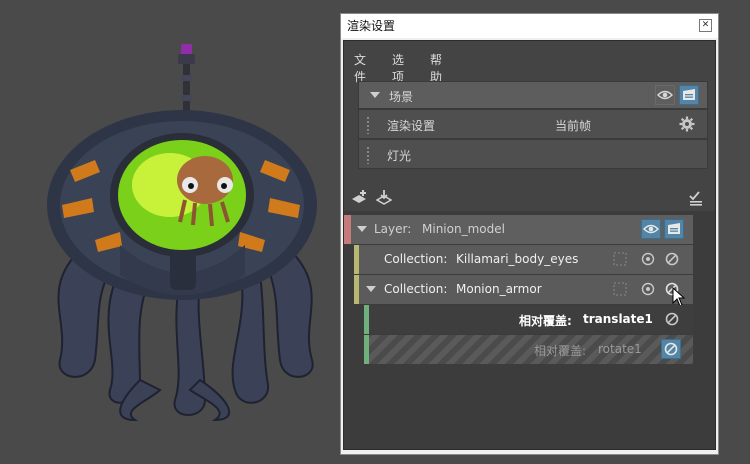 The image size is (750, 464). What do you see at coordinates (371, 26) in the screenshot?
I see `window-title: 渲染设置` at bounding box center [371, 26].